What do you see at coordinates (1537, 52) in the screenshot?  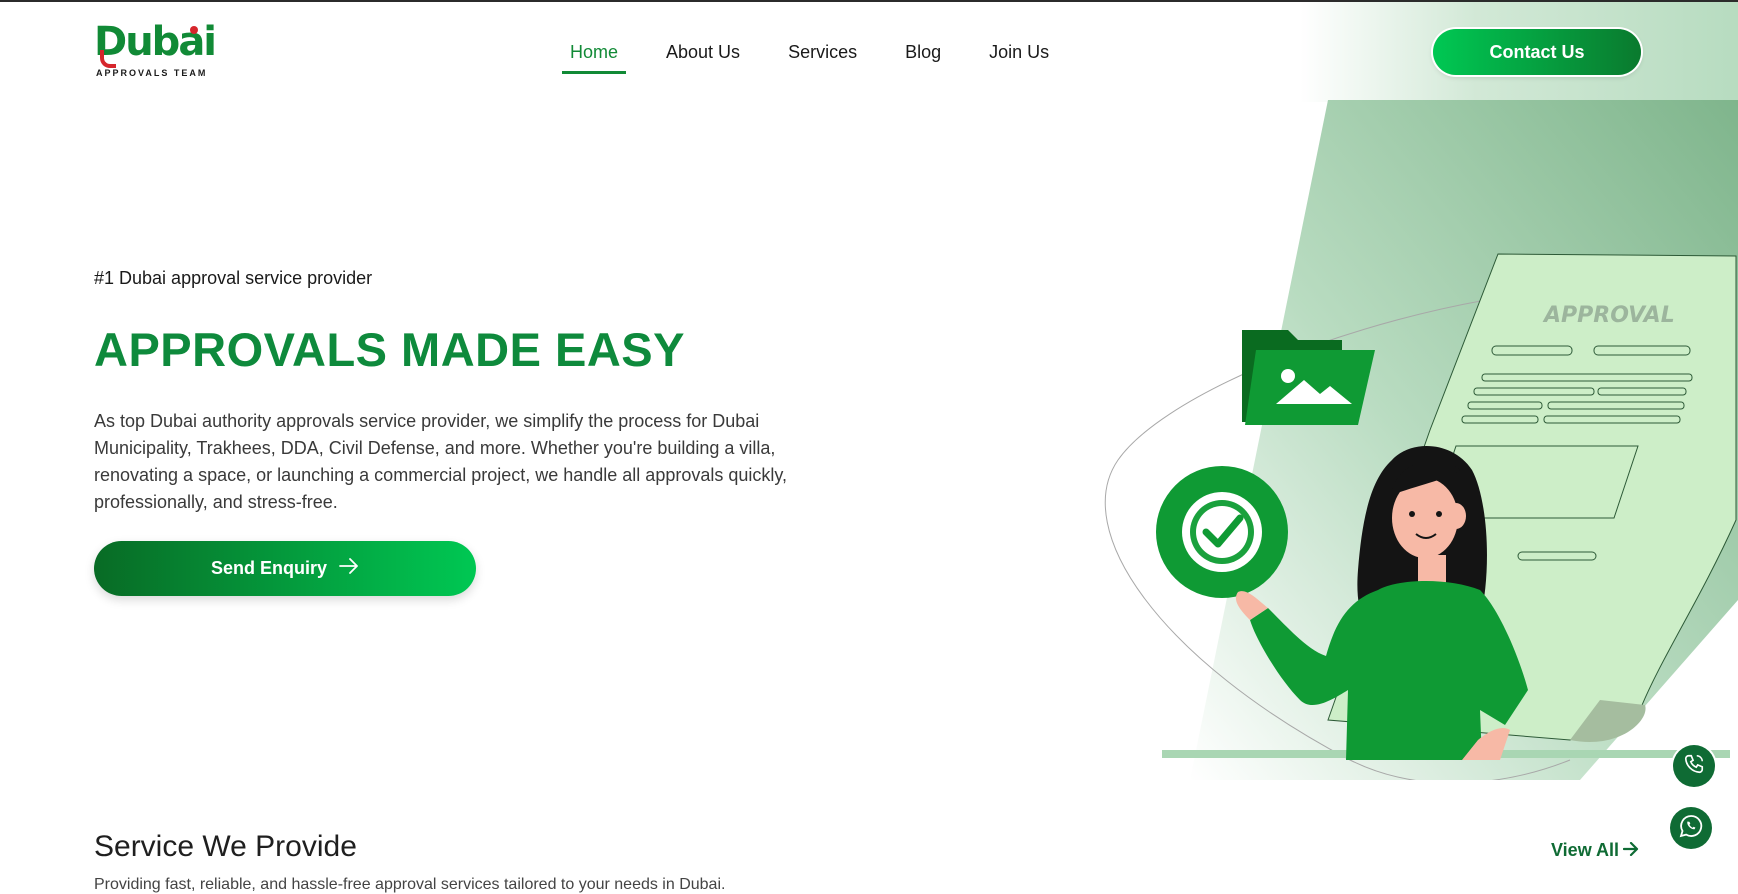 I see `contact-us-button: Contact Us` at bounding box center [1537, 52].